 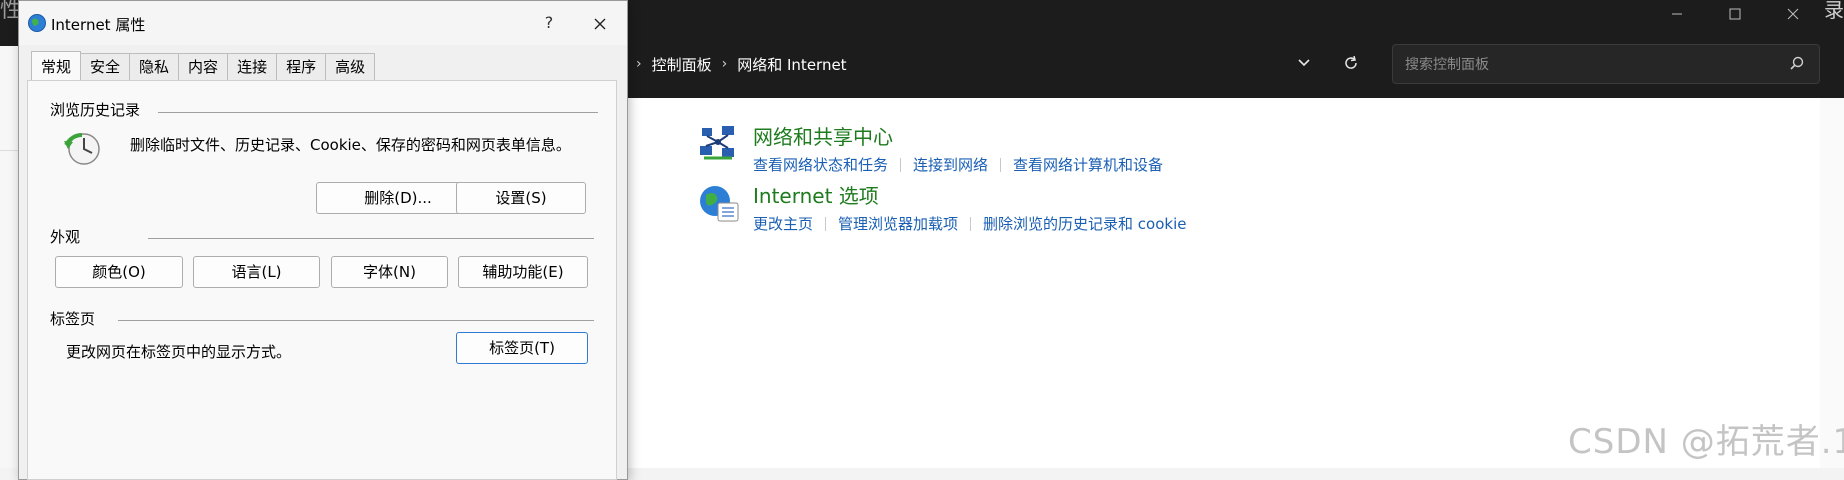 I want to click on category-links: 查看网络状态和任务 连接到网络 查看网络计算机和设备, so click(x=958, y=164).